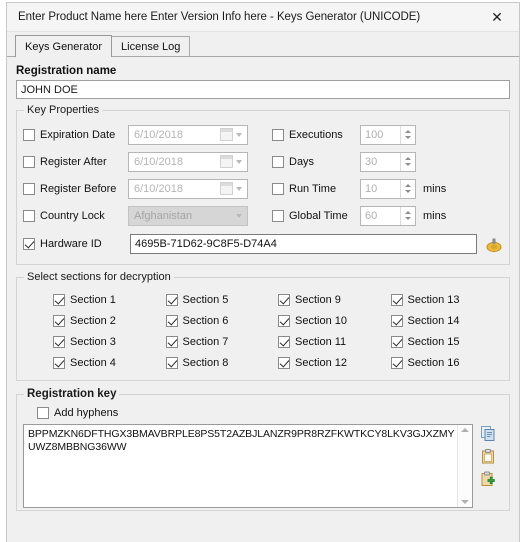 This screenshot has height=542, width=526. I want to click on section-label: Section 4, so click(93, 362).